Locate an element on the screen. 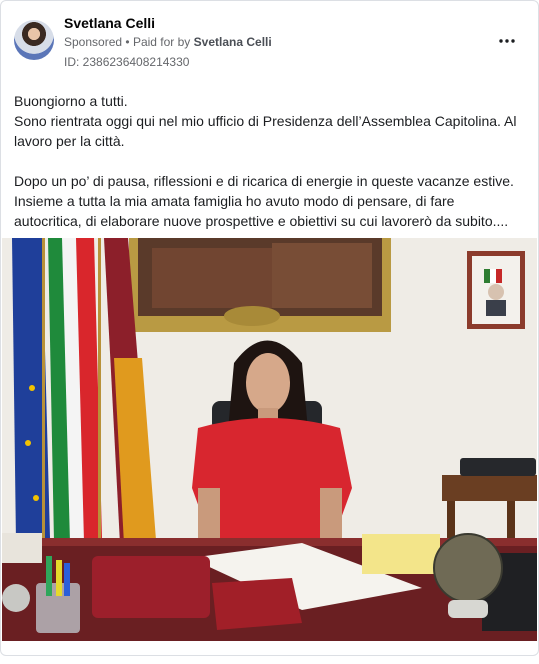  more-options-button is located at coordinates (507, 41).